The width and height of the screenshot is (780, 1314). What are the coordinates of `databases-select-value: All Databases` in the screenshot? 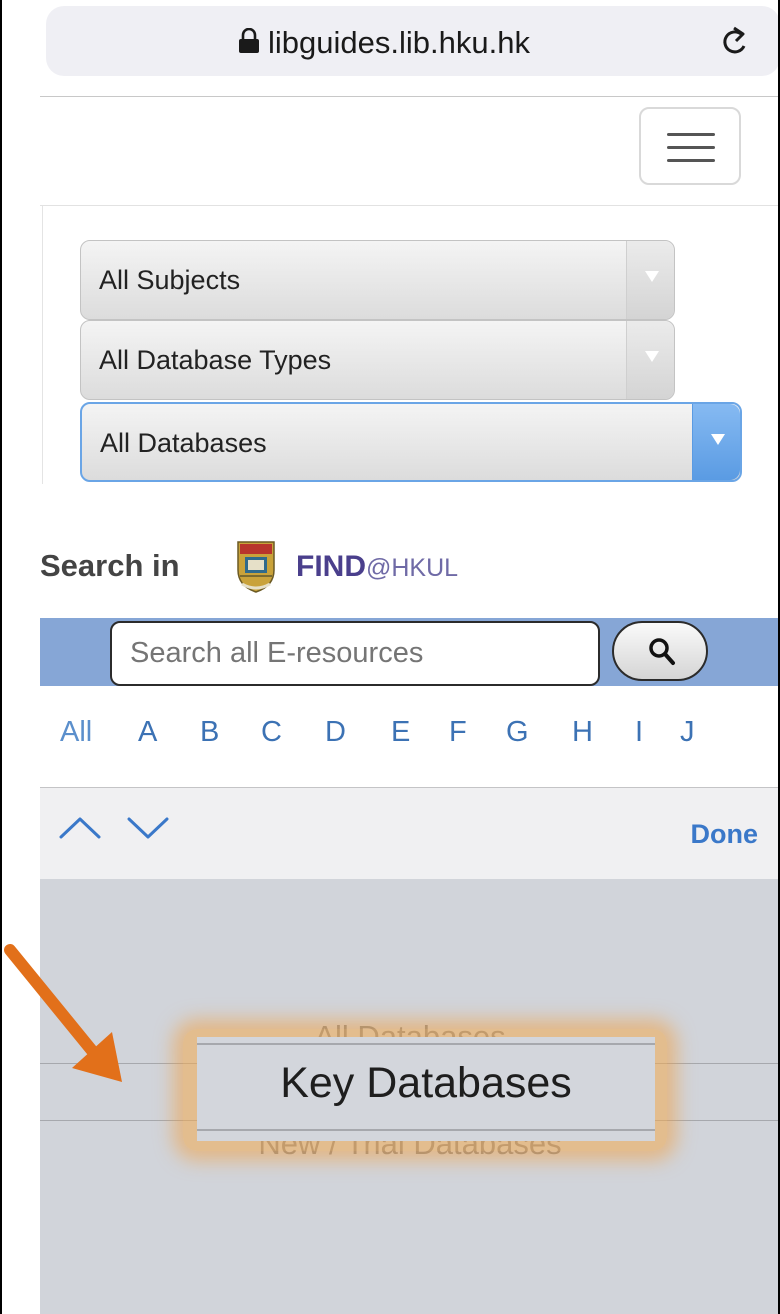 It's located at (183, 443).